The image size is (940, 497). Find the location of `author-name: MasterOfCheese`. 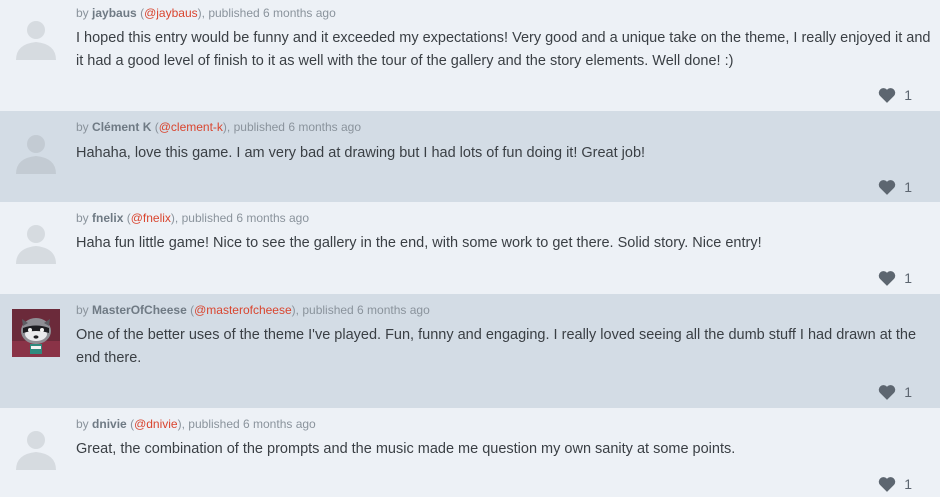

author-name: MasterOfCheese is located at coordinates (139, 310).